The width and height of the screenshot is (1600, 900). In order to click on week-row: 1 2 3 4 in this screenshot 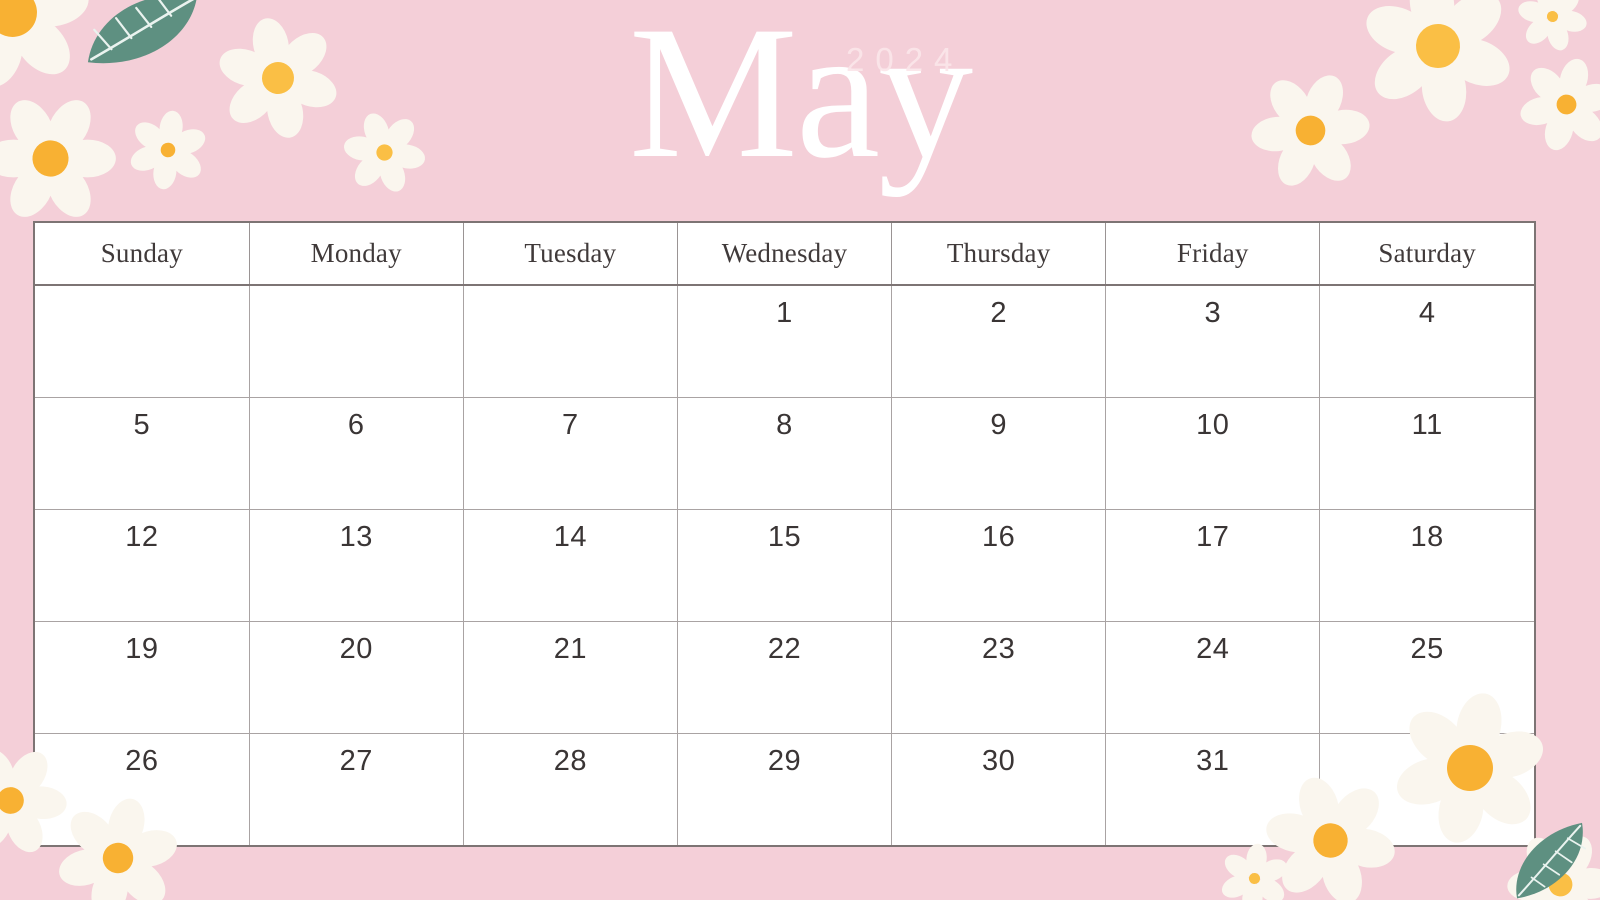, I will do `click(784, 341)`.